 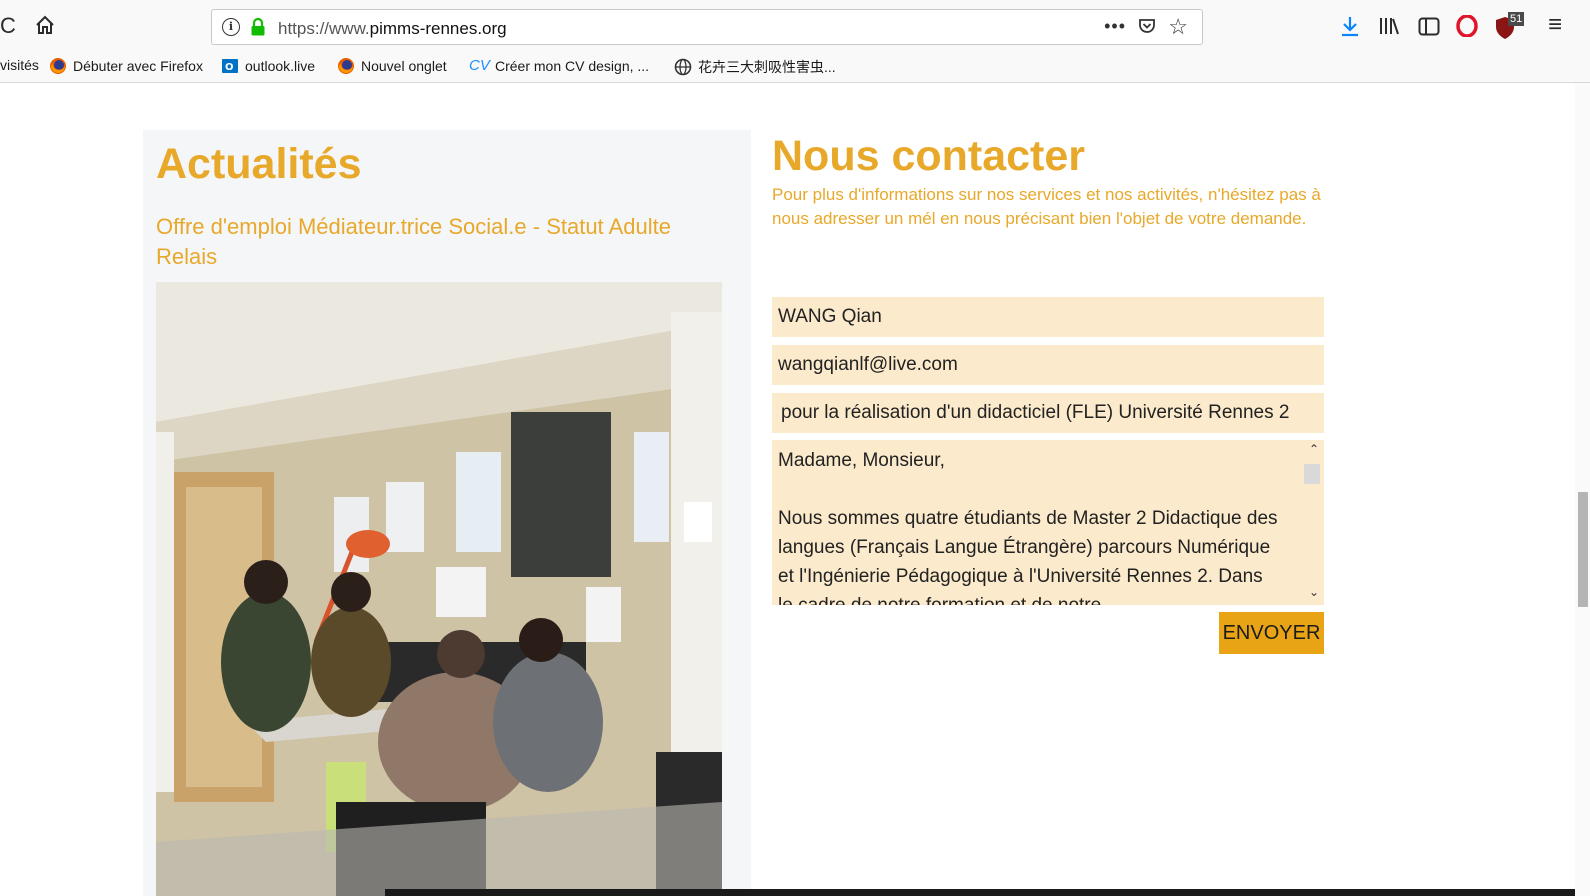 I want to click on send-button: ENVOYER, so click(x=1271, y=633).